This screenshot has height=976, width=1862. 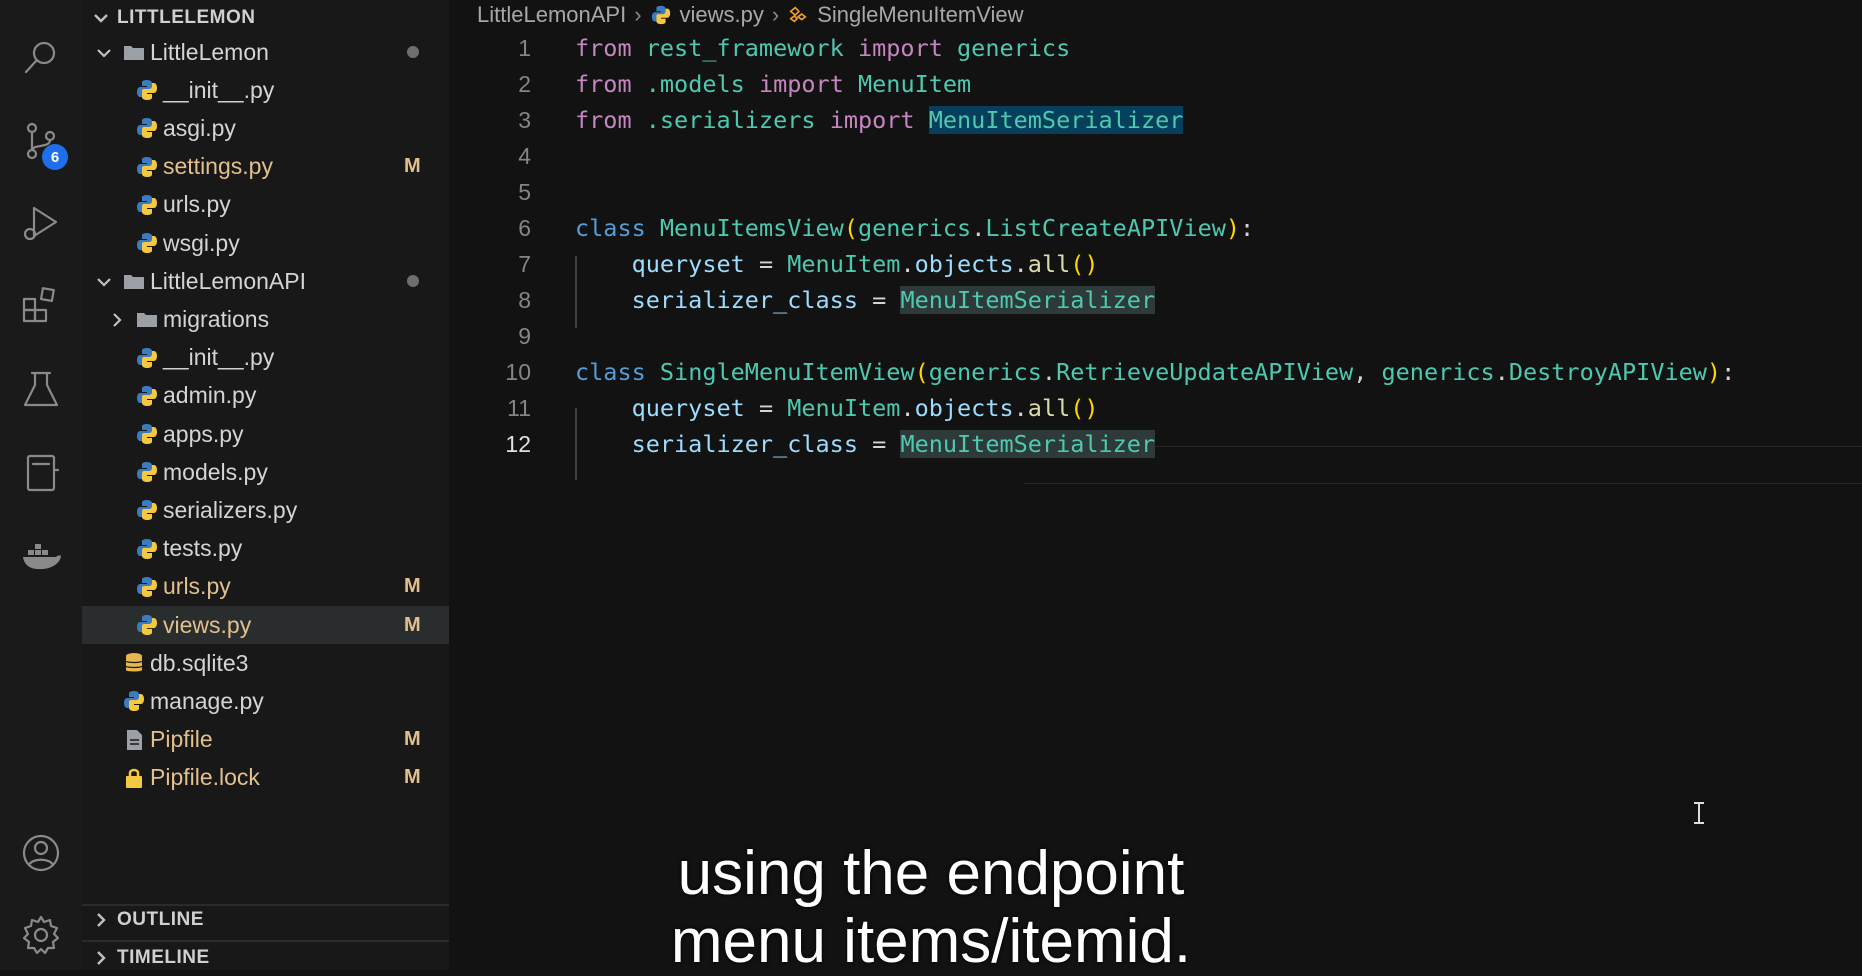 What do you see at coordinates (41, 223) in the screenshot?
I see `run-debug-icon` at bounding box center [41, 223].